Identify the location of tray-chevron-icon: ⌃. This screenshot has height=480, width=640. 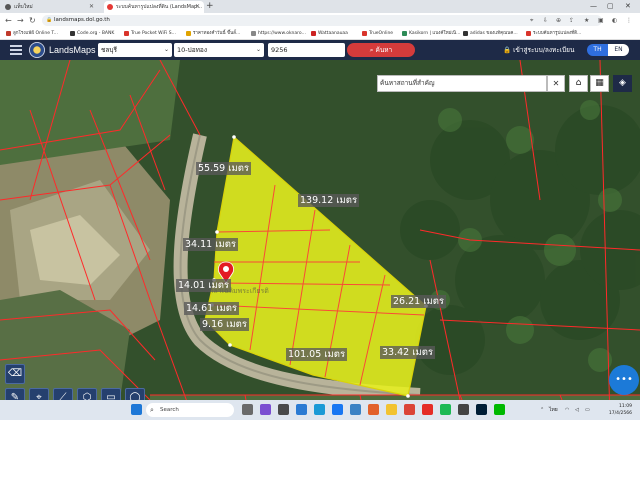
(542, 410).